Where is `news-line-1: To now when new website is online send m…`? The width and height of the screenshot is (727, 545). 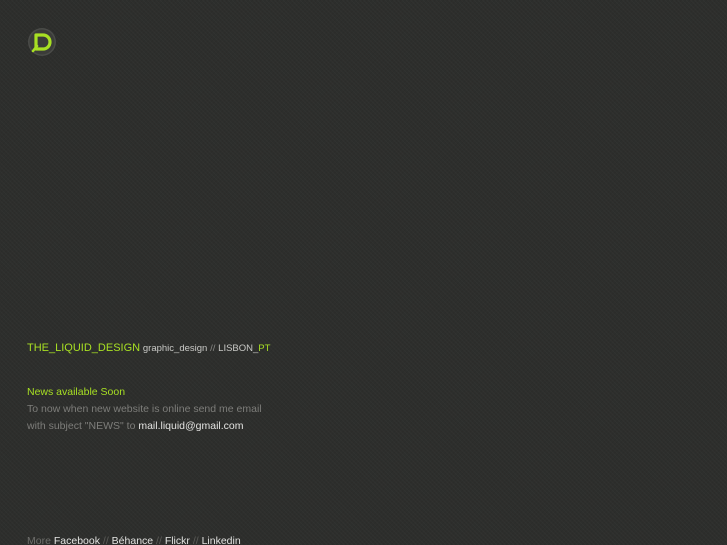
news-line-1: To now when new website is online send m… is located at coordinates (144, 409).